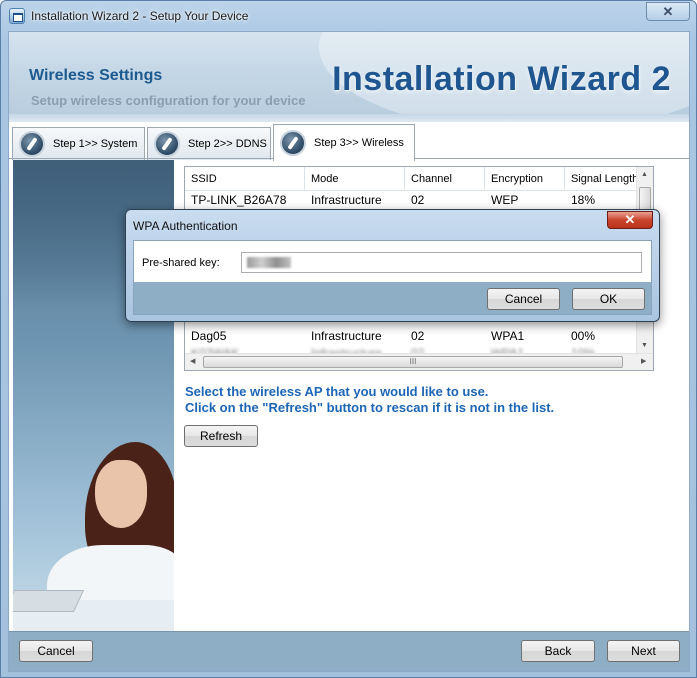 The width and height of the screenshot is (697, 678). What do you see at coordinates (558, 651) in the screenshot?
I see `back-button: Back` at bounding box center [558, 651].